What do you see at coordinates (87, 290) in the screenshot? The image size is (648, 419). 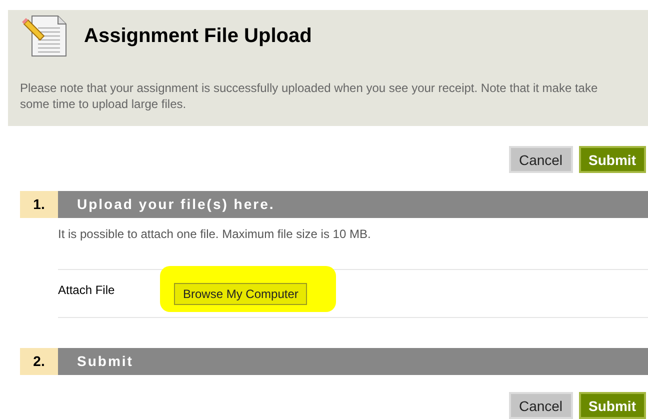 I see `attach-file-label: Attach File` at bounding box center [87, 290].